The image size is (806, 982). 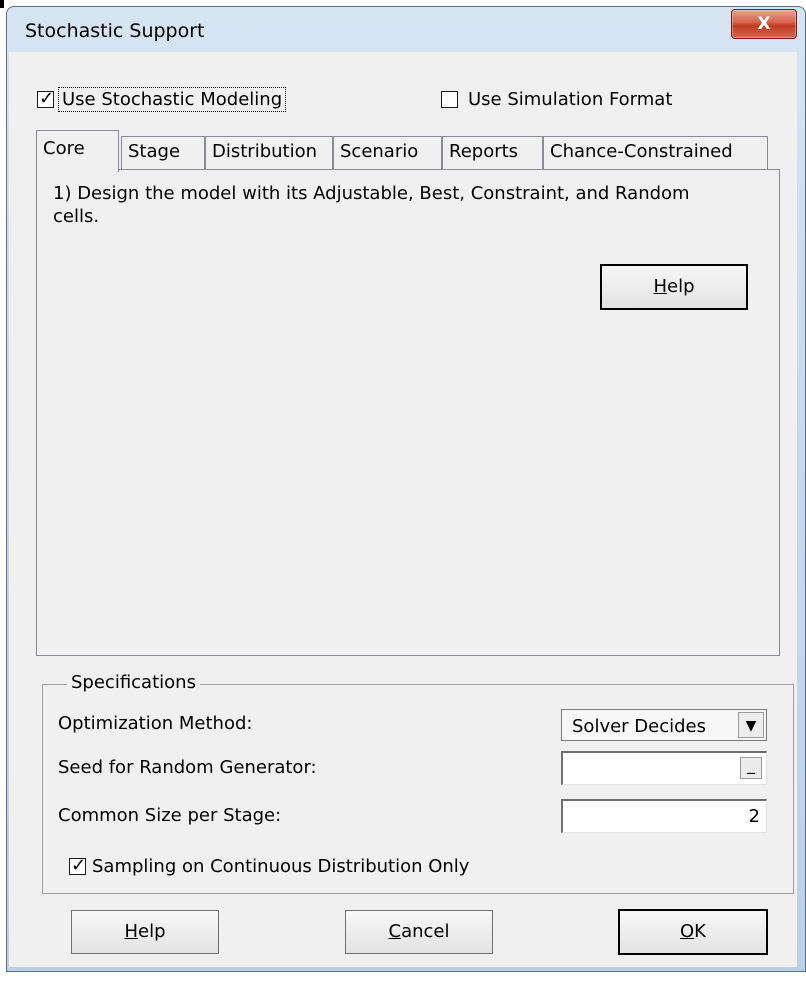 What do you see at coordinates (2, 4) in the screenshot?
I see `corner-artifact` at bounding box center [2, 4].